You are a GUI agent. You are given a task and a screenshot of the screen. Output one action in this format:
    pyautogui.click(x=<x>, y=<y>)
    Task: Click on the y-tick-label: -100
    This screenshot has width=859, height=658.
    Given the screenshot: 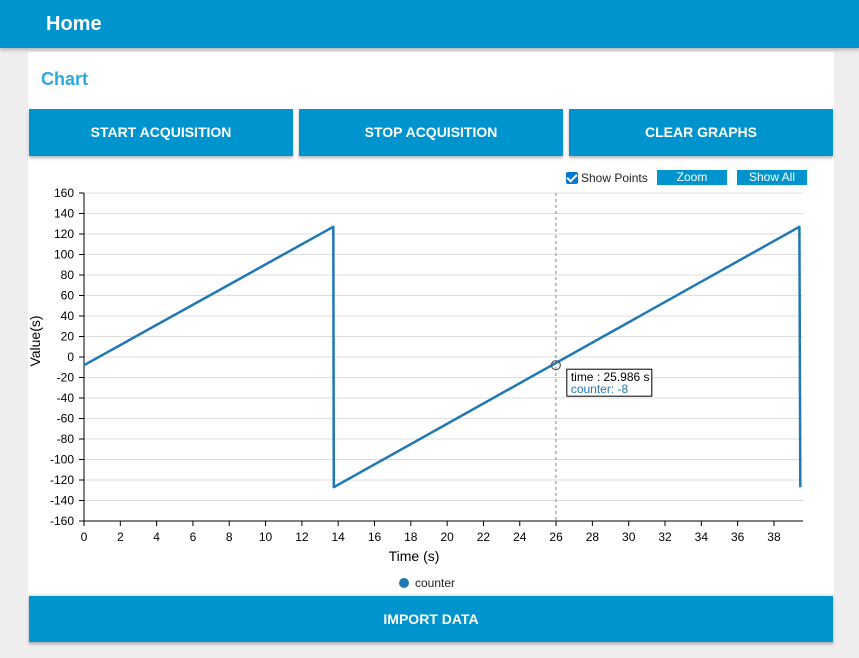 What is the action you would take?
    pyautogui.click(x=62, y=460)
    